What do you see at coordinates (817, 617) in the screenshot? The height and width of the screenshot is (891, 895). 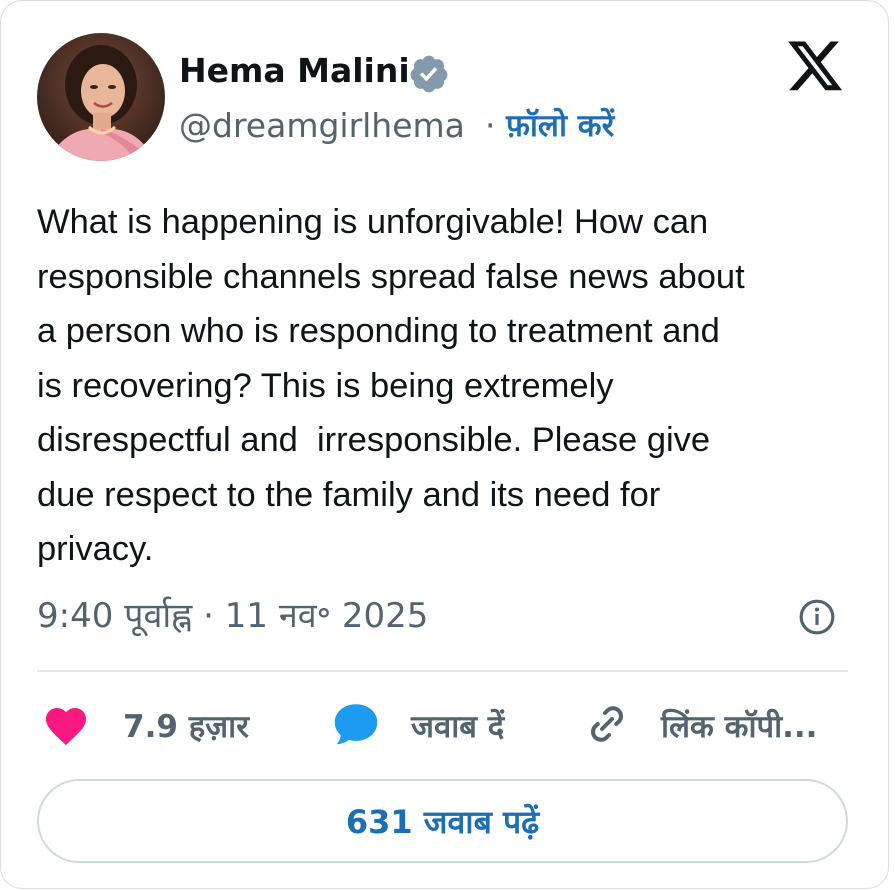 I see `info-icon` at bounding box center [817, 617].